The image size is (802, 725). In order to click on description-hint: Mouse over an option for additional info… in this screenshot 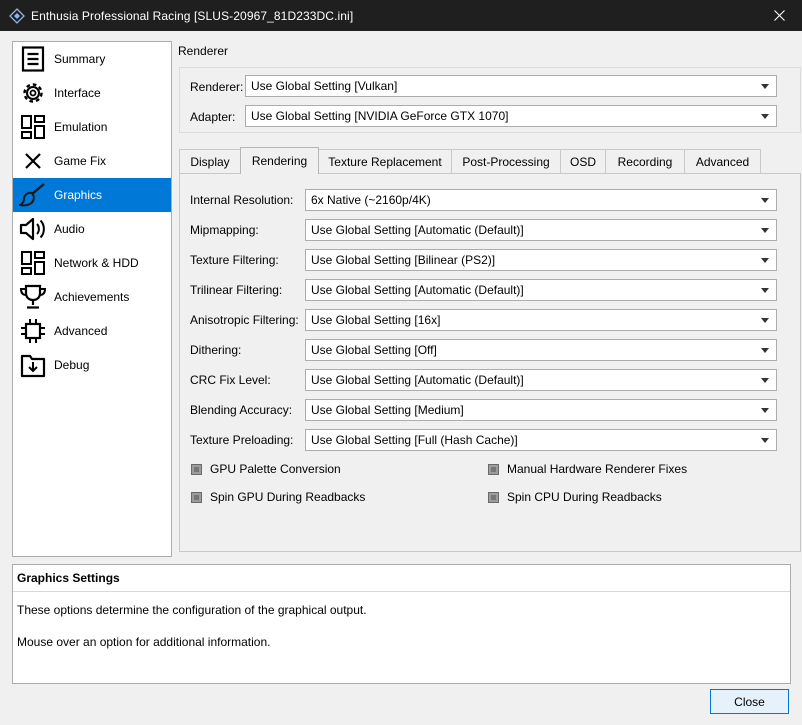, I will do `click(144, 642)`.